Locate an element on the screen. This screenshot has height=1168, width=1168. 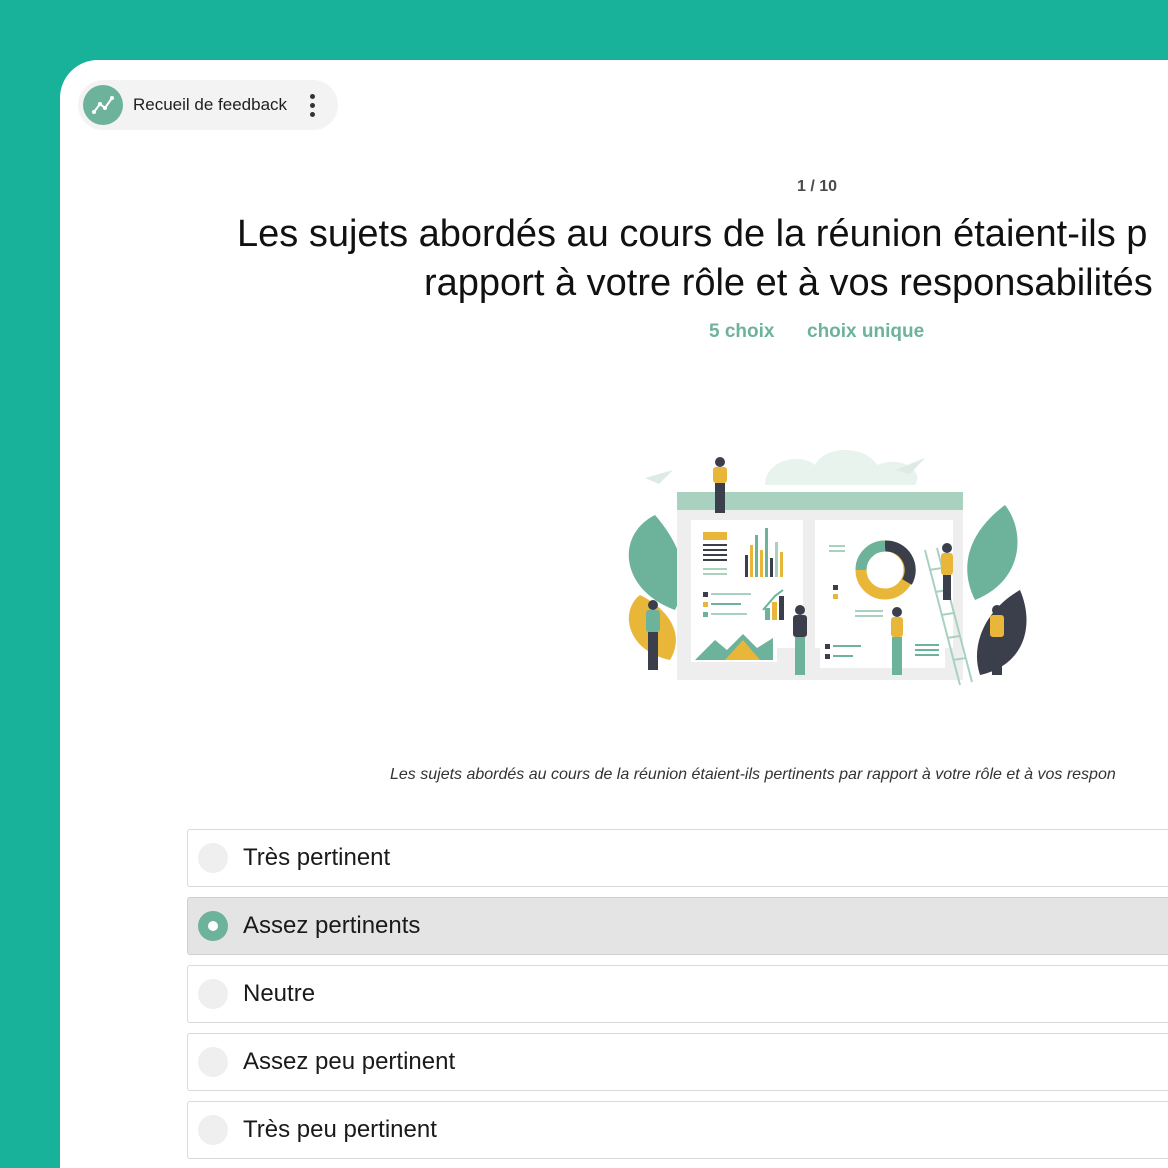
app-title: Recueil de feedback is located at coordinates (210, 104).